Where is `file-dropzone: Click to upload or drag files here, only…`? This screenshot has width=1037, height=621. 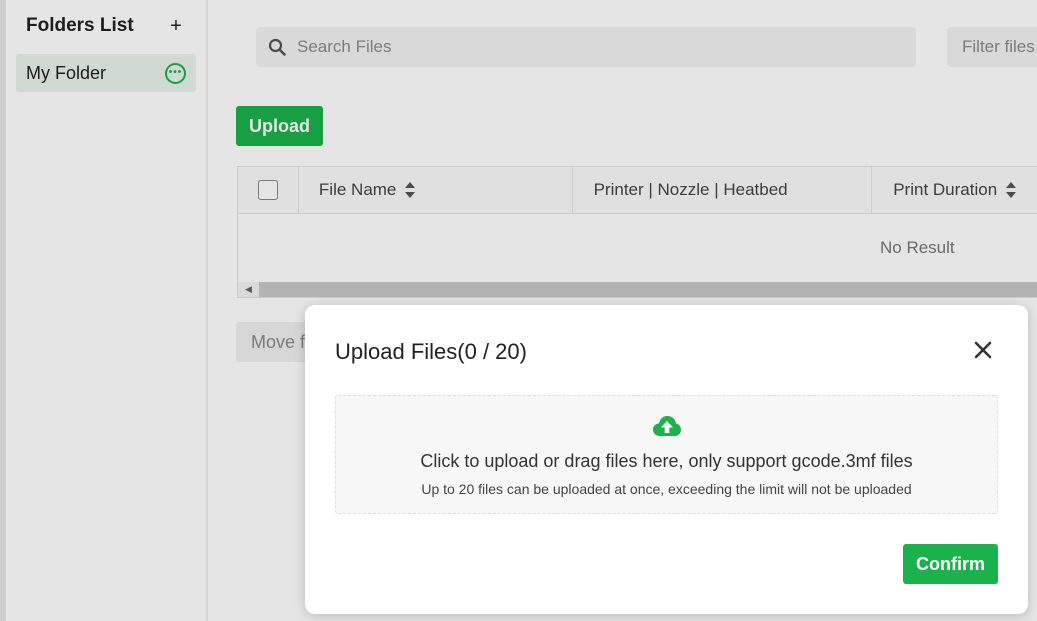
file-dropzone: Click to upload or drag files here, only… is located at coordinates (666, 454).